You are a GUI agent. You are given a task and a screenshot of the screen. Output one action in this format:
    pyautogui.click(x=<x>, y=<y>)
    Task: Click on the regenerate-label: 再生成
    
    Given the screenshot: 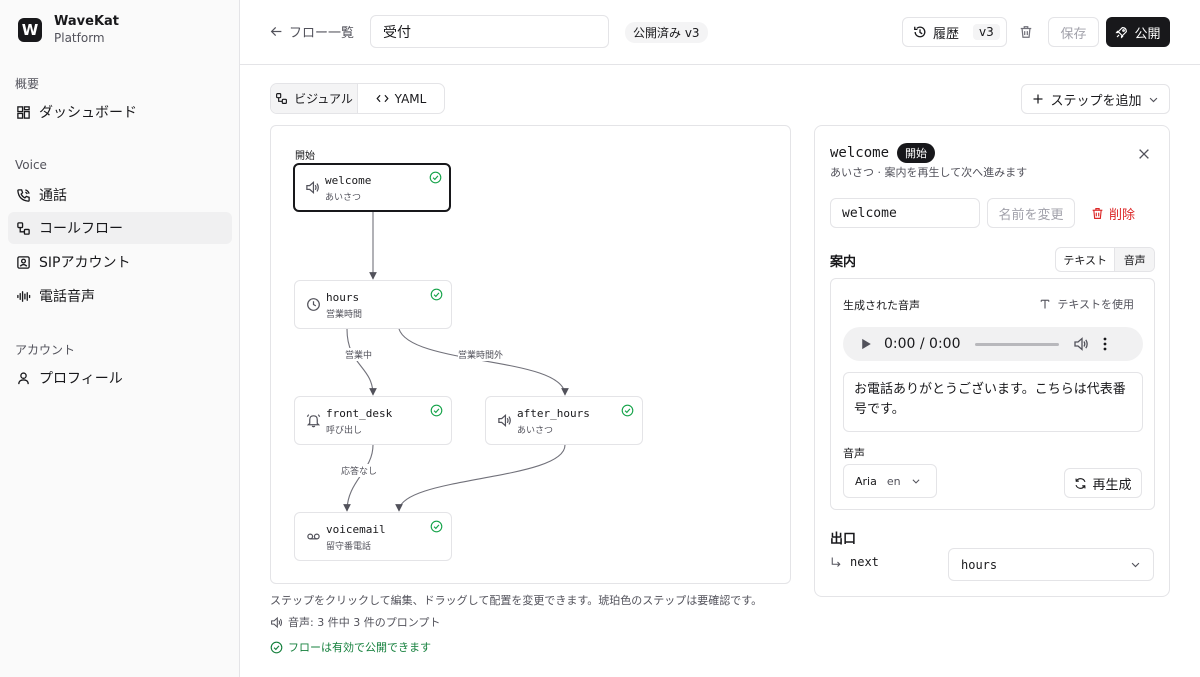 What is the action you would take?
    pyautogui.click(x=1112, y=485)
    